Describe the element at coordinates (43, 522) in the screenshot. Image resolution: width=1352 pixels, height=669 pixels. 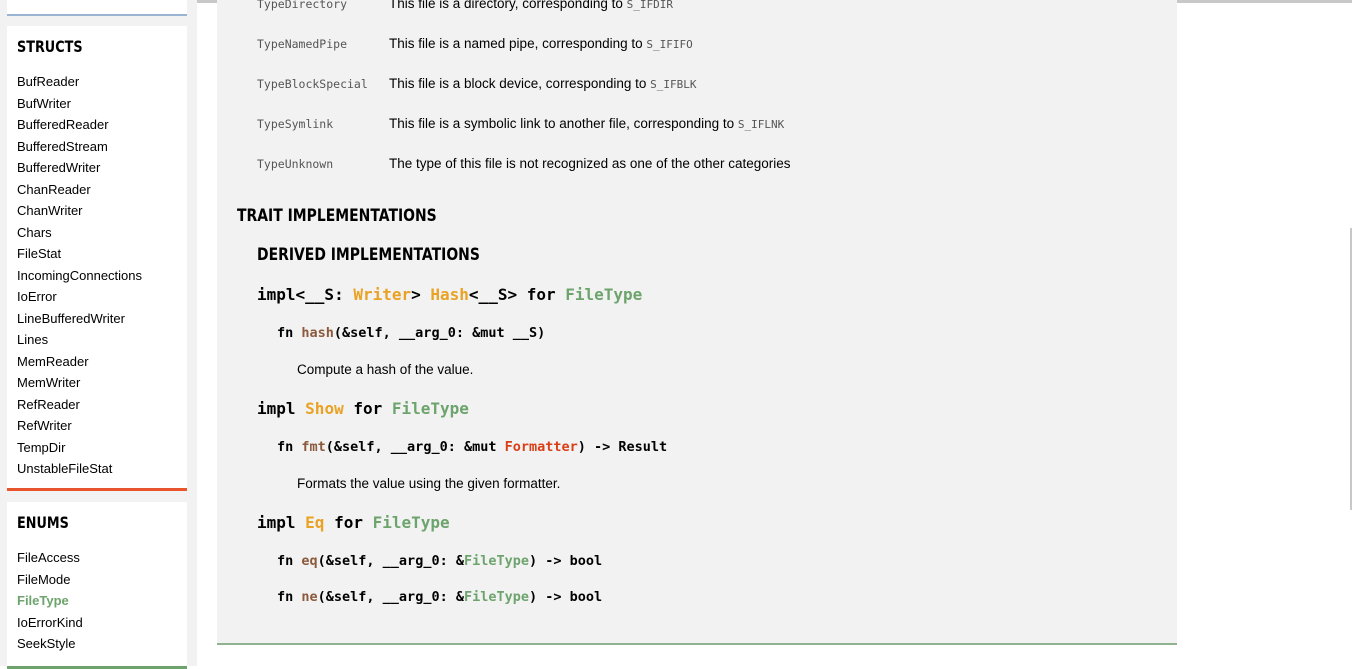
I see `enums-heading: ENUMS` at that location.